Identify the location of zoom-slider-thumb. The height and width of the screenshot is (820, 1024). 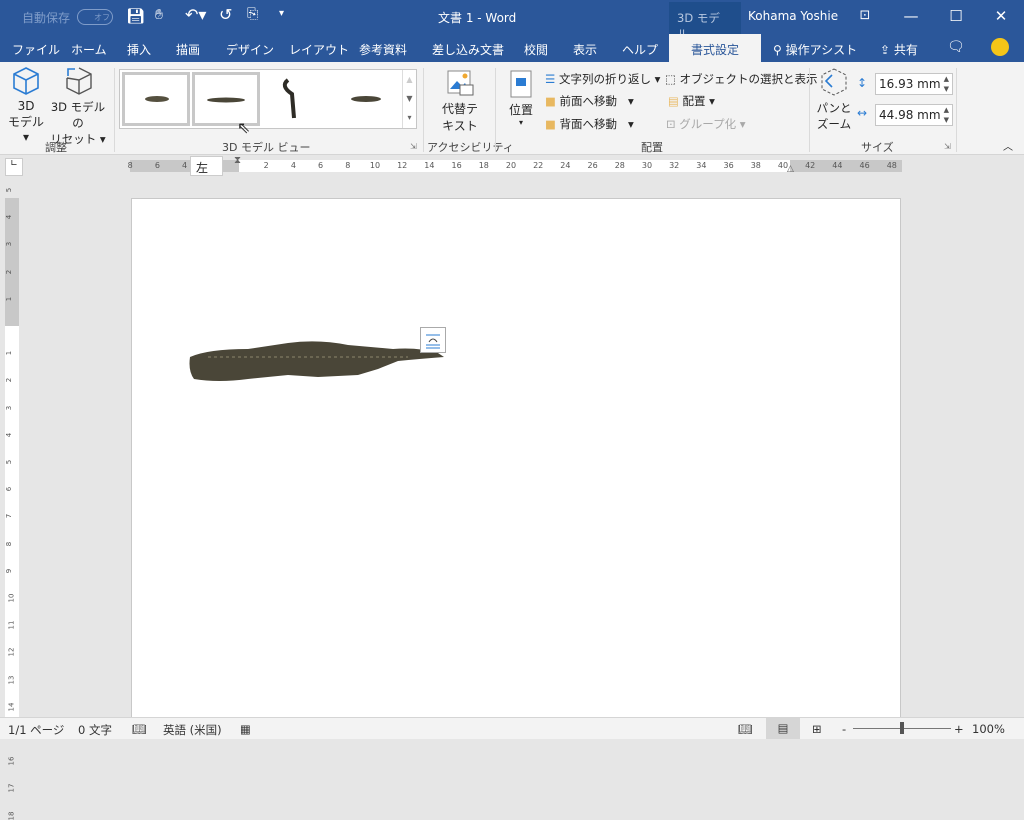
(902, 728).